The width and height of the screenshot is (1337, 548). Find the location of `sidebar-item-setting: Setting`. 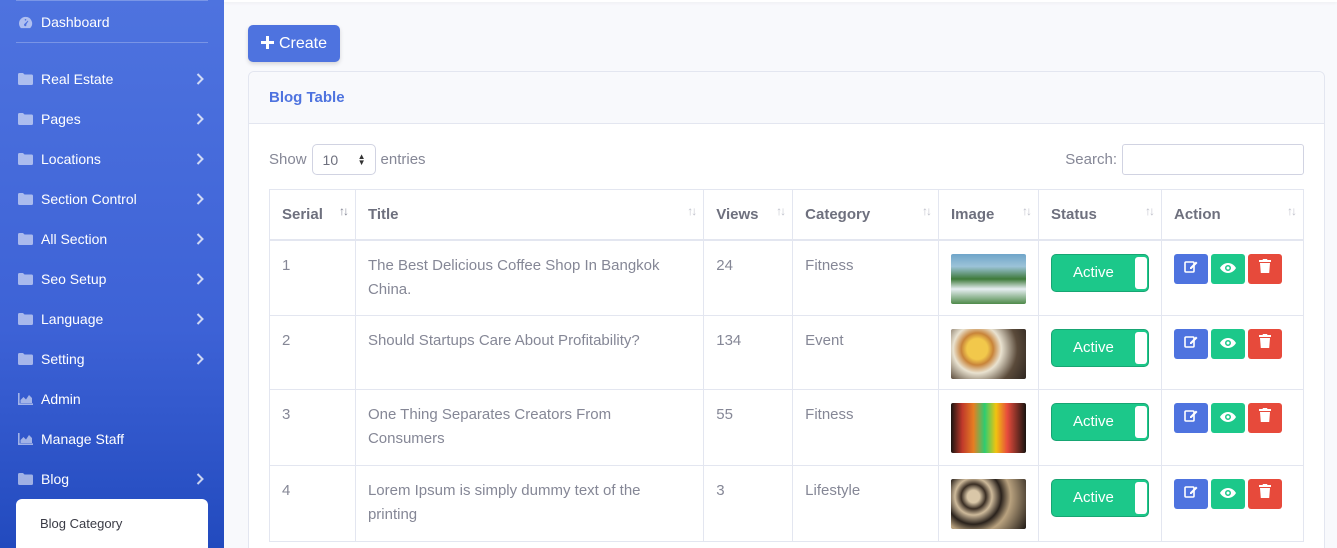

sidebar-item-setting: Setting is located at coordinates (112, 359).